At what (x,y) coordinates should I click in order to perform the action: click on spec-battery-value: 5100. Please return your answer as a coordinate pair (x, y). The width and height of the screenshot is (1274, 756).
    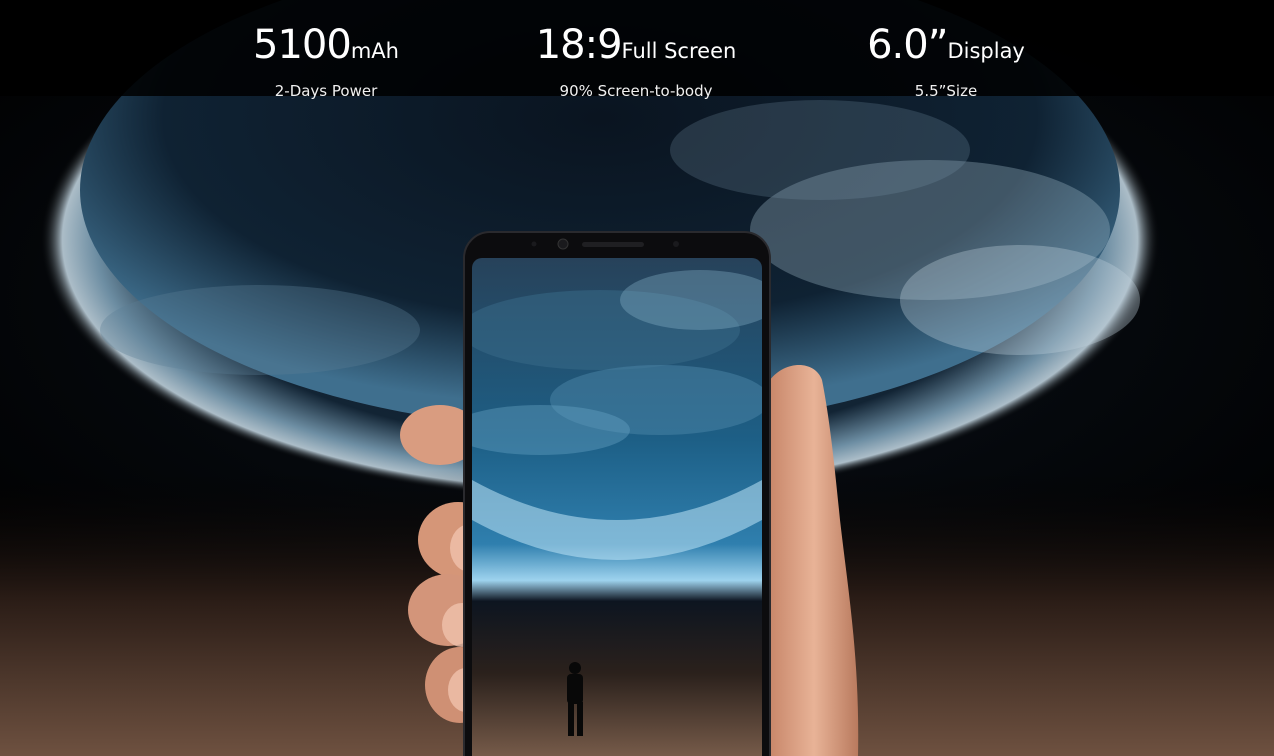
    Looking at the image, I should click on (302, 45).